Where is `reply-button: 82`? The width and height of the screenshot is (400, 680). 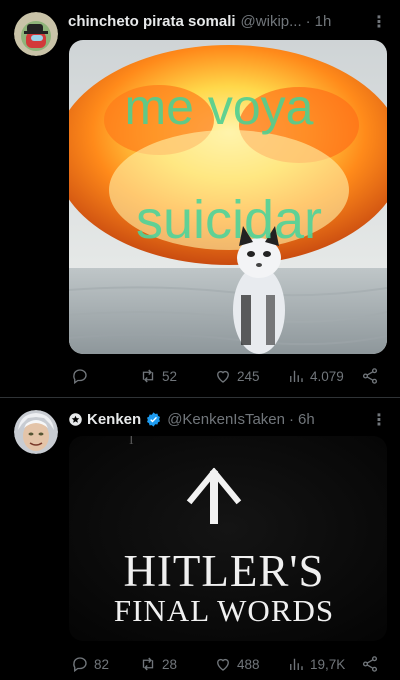 reply-button: 82 is located at coordinates (90, 664).